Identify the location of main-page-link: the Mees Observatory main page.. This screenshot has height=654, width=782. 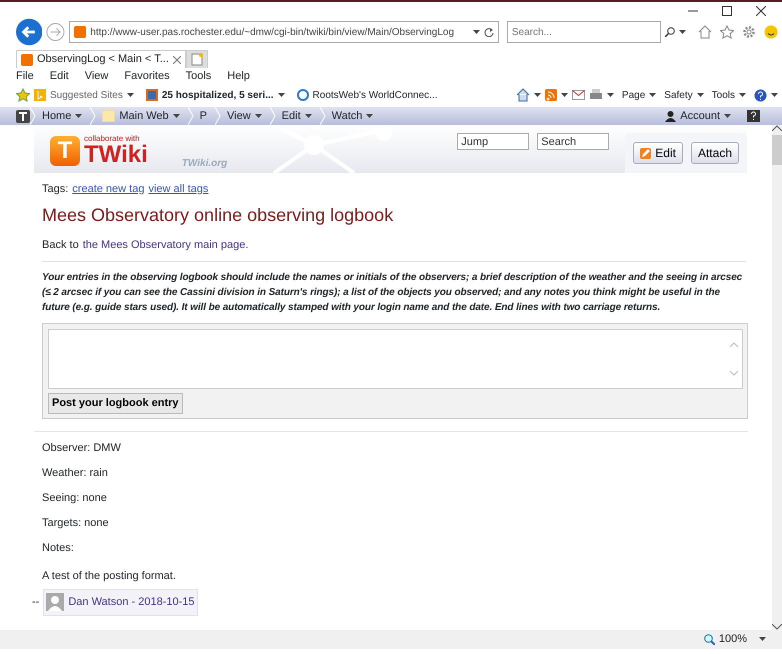
(165, 244).